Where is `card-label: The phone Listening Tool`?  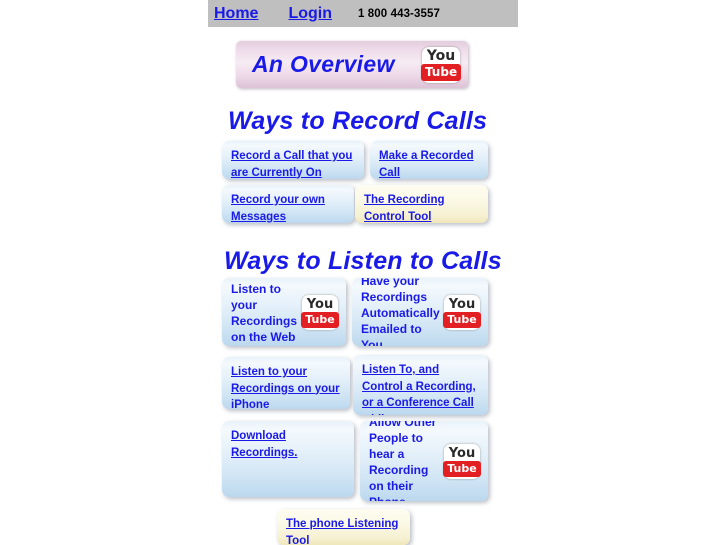
card-label: The phone Listening Tool is located at coordinates (344, 530).